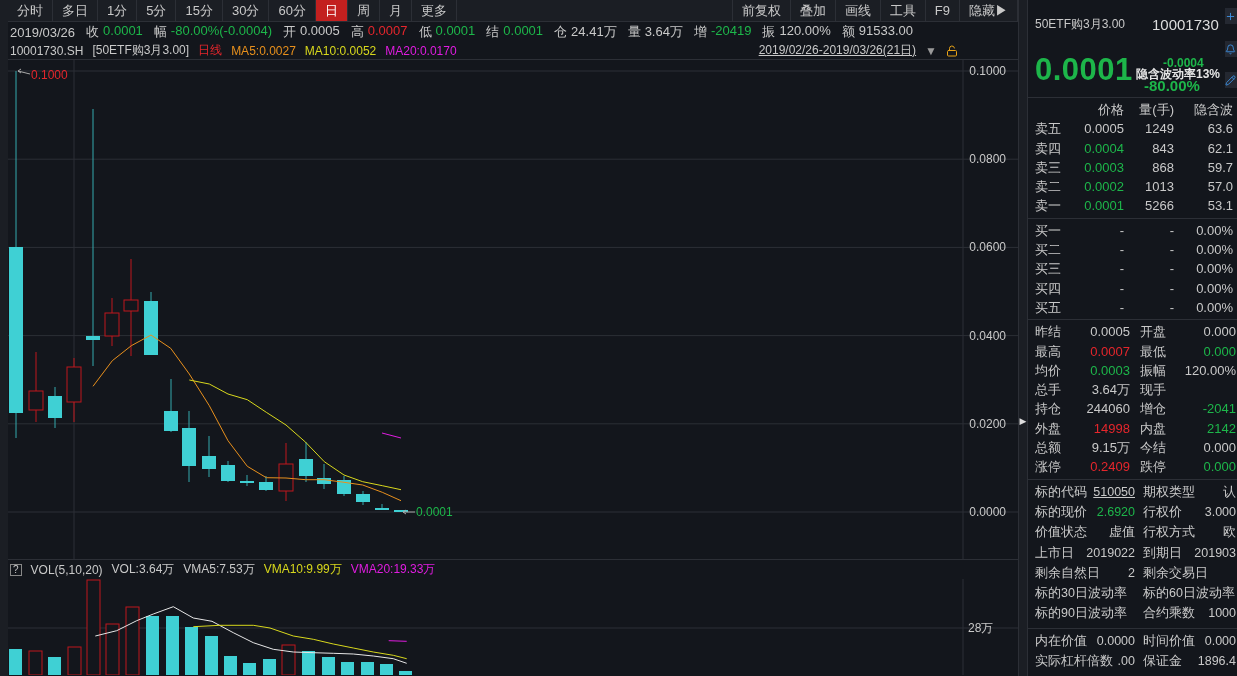  Describe the element at coordinates (1109, 370) in the screenshot. I see `stat-value: 0.0003` at that location.